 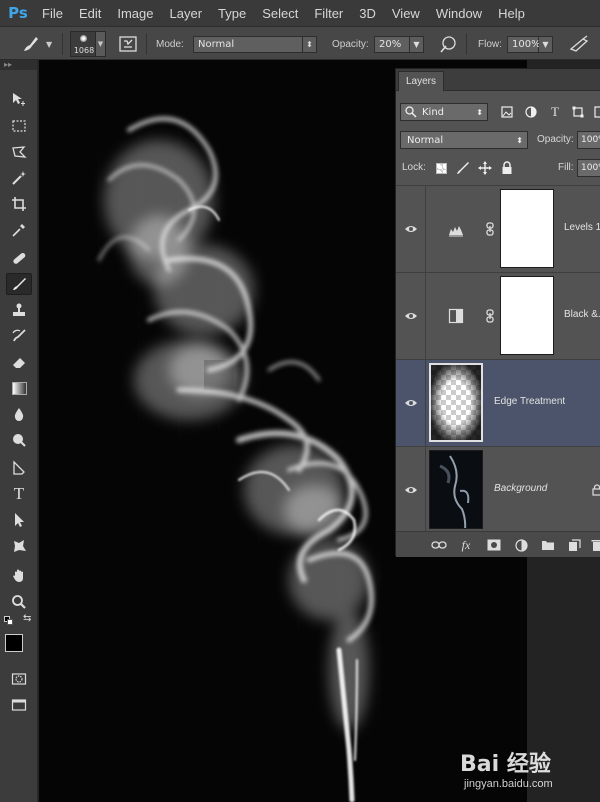 What do you see at coordinates (27, 618) in the screenshot?
I see `swap-colors-icon: ⇆` at bounding box center [27, 618].